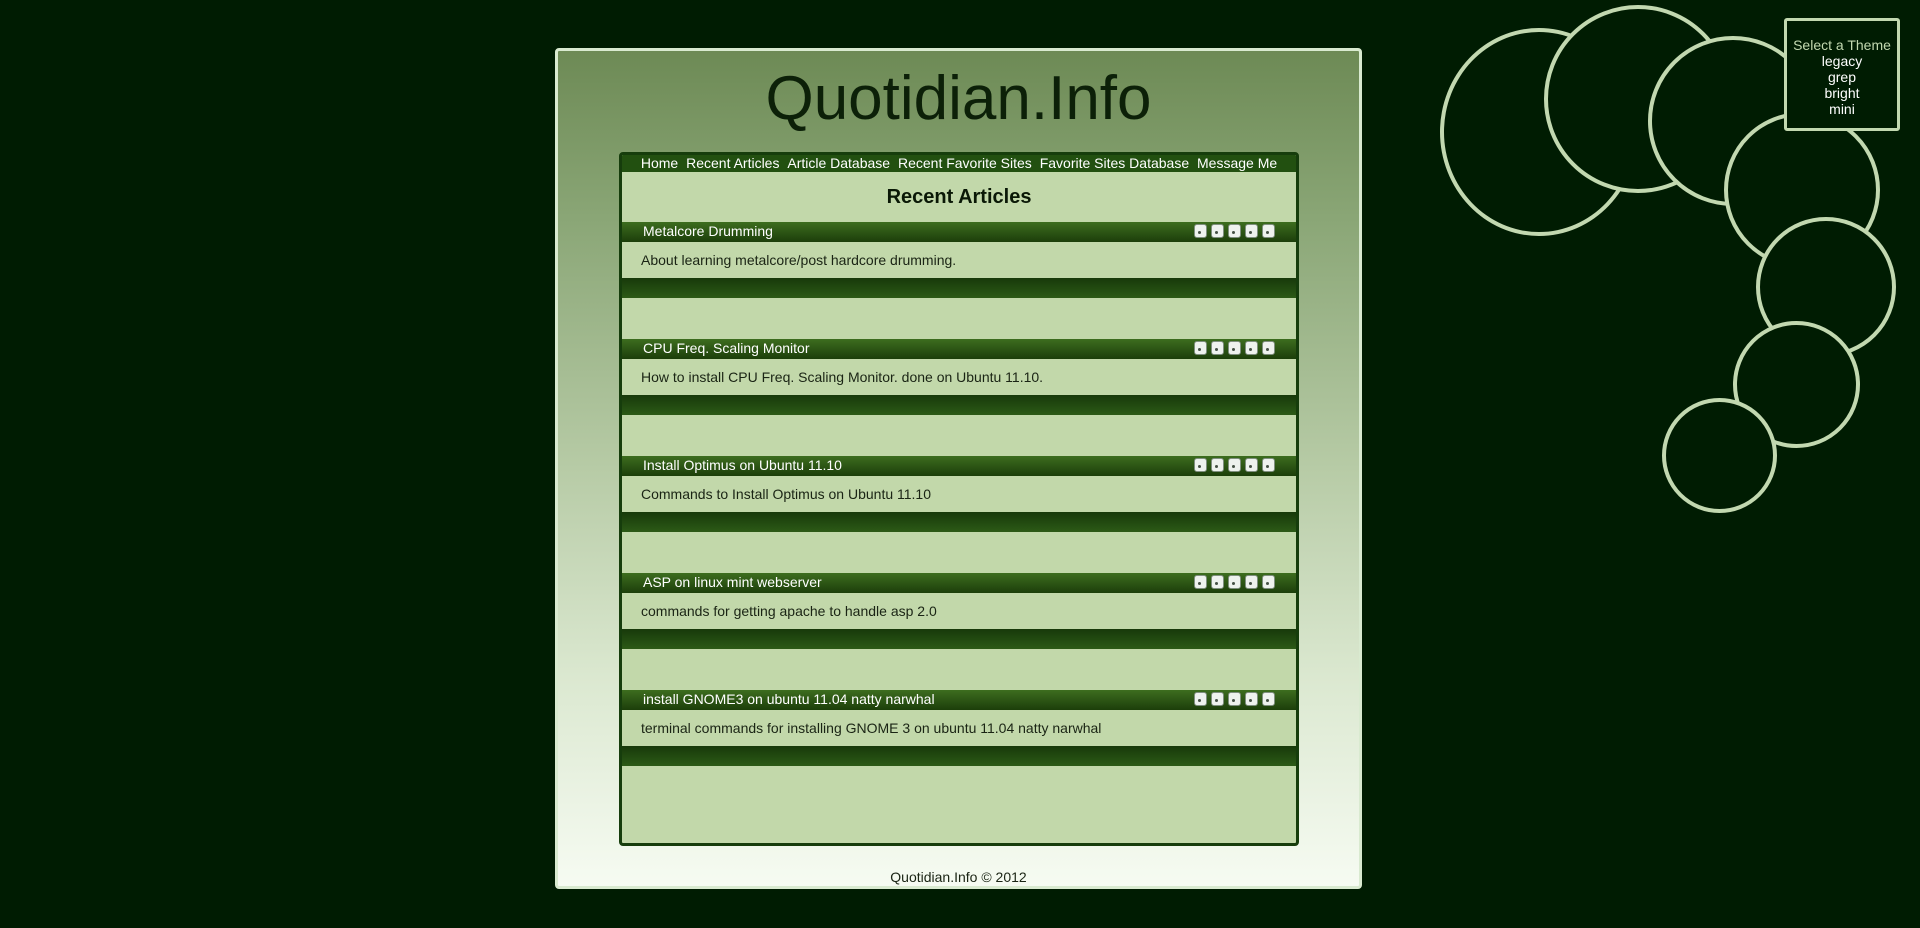 This screenshot has width=1920, height=928. What do you see at coordinates (732, 163) in the screenshot?
I see `nav-item-recent-articles: Recent Articles` at bounding box center [732, 163].